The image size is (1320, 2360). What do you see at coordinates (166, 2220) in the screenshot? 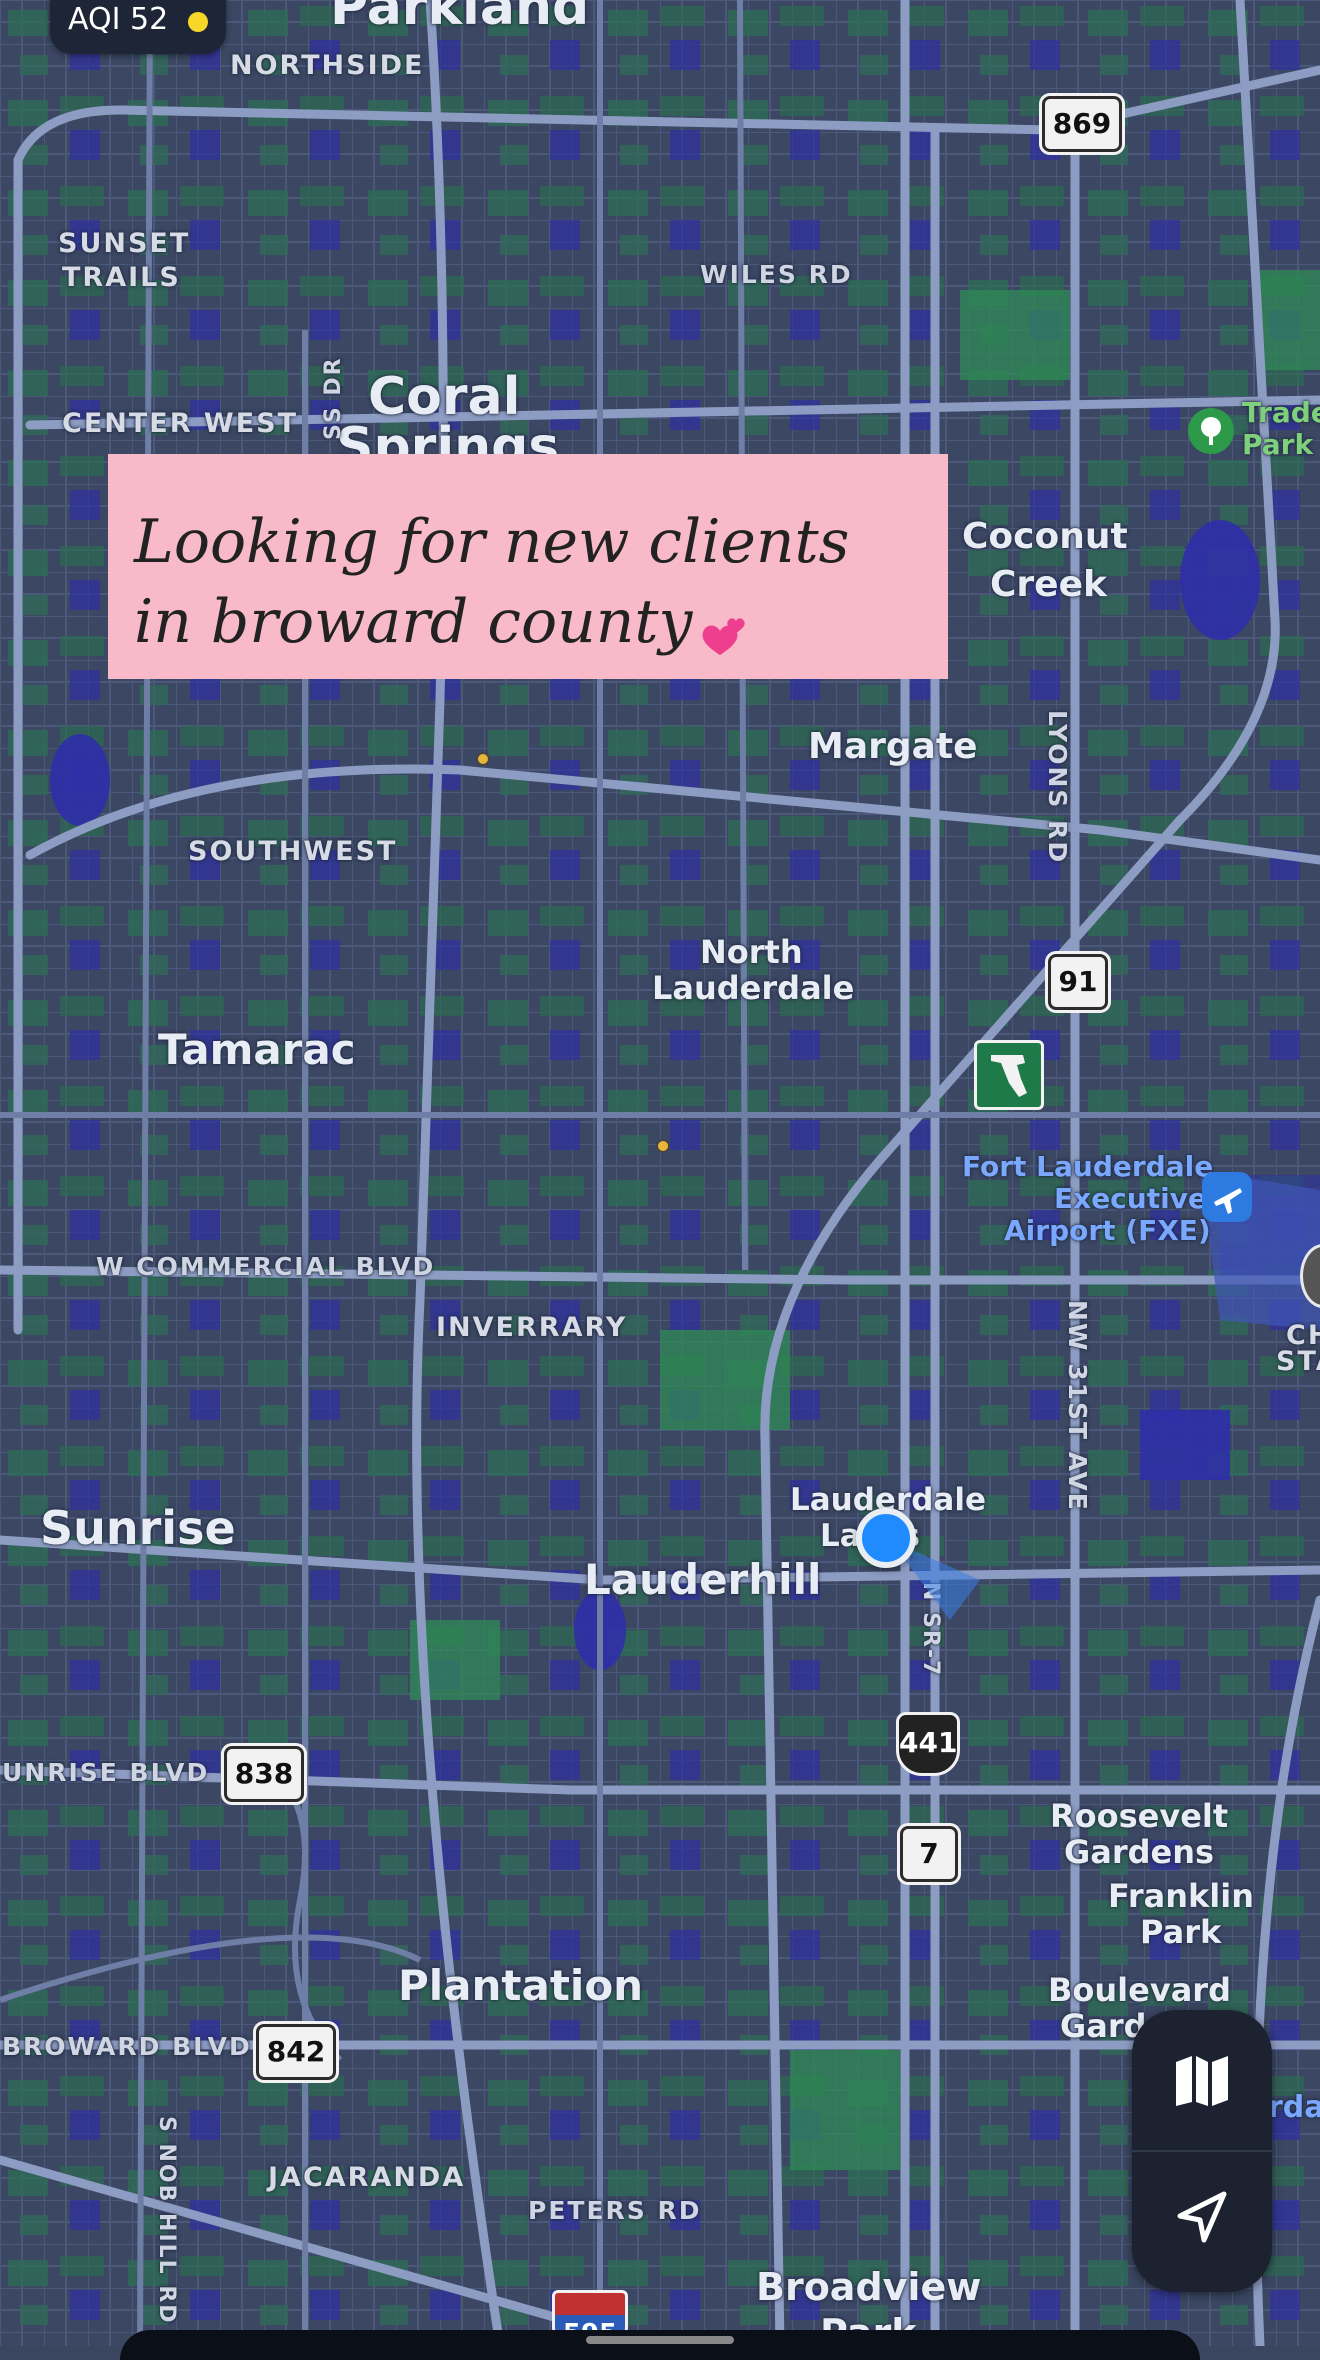
I see `road-label-s-nob-hill-rd: S NOB HILL RD` at bounding box center [166, 2220].